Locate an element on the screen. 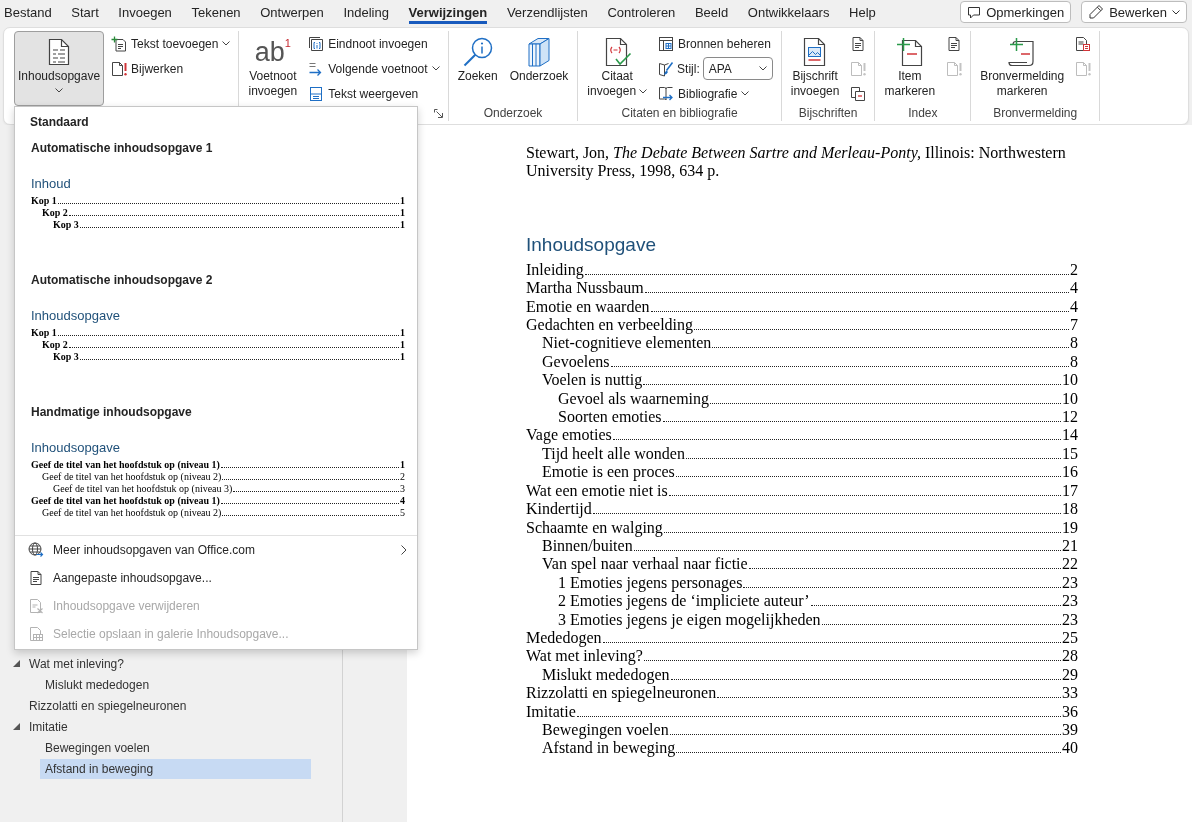  document-x-icon is located at coordinates (36, 606).